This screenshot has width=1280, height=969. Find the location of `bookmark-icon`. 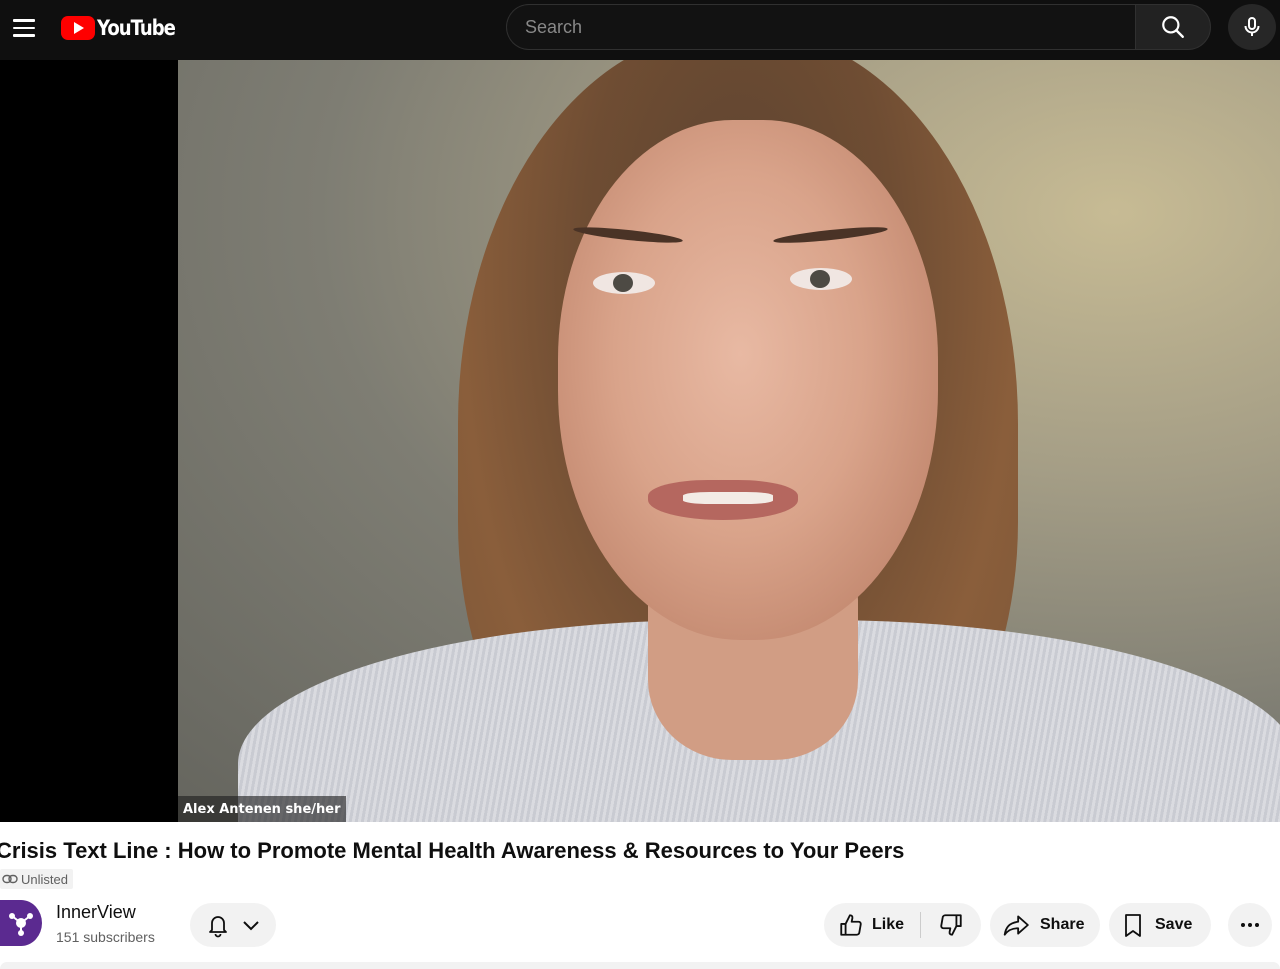

bookmark-icon is located at coordinates (1133, 925).